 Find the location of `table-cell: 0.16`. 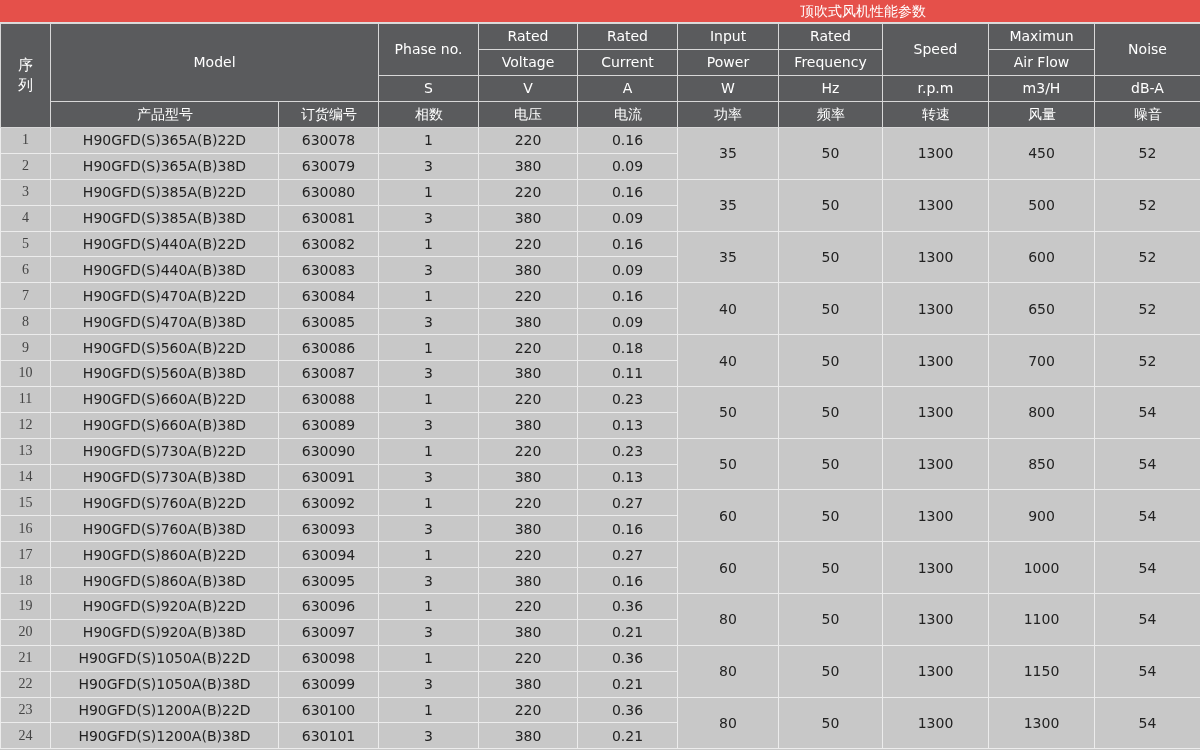

table-cell: 0.16 is located at coordinates (627, 528).